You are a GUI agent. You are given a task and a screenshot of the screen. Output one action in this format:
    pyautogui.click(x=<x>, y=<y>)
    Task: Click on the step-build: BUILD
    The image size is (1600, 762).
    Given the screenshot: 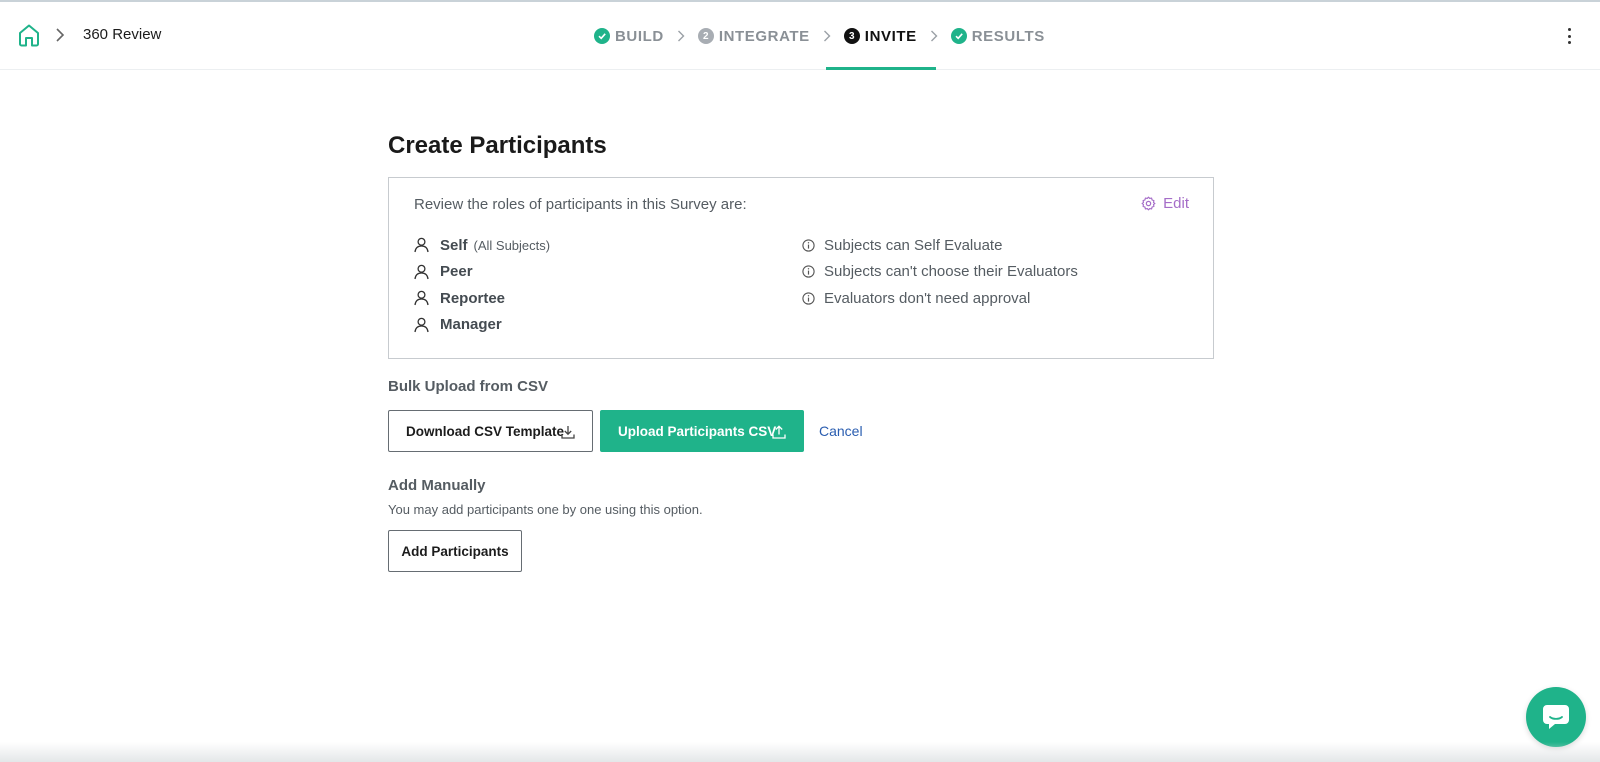 What is the action you would take?
    pyautogui.click(x=629, y=36)
    